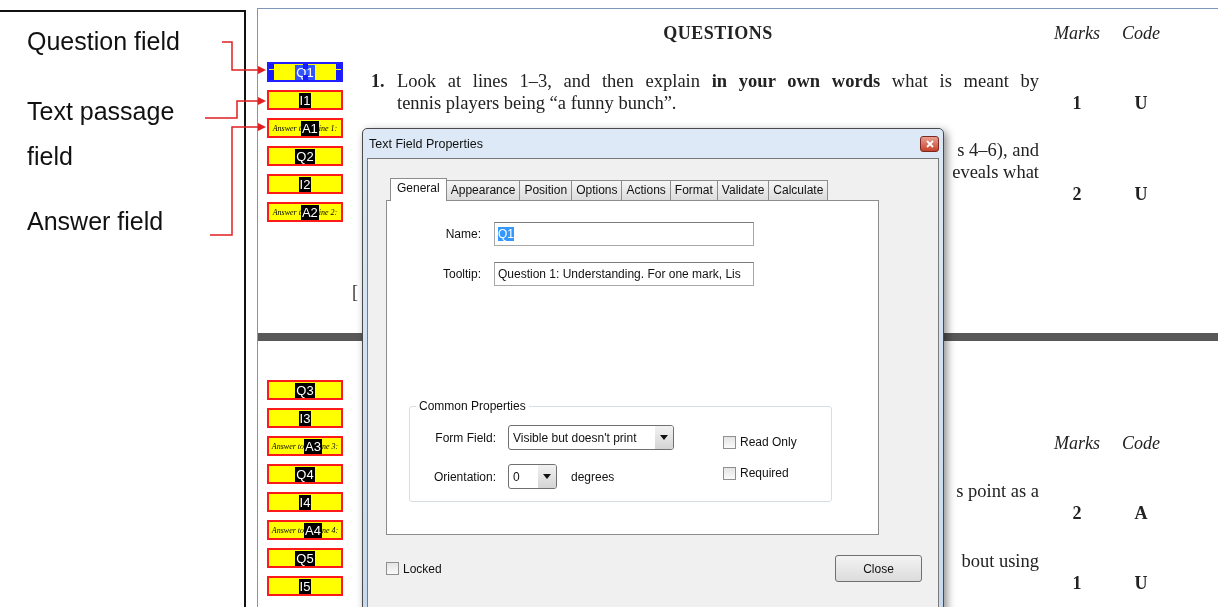 The width and height of the screenshot is (1219, 607). Describe the element at coordinates (597, 190) in the screenshot. I see `tab: Options` at that location.